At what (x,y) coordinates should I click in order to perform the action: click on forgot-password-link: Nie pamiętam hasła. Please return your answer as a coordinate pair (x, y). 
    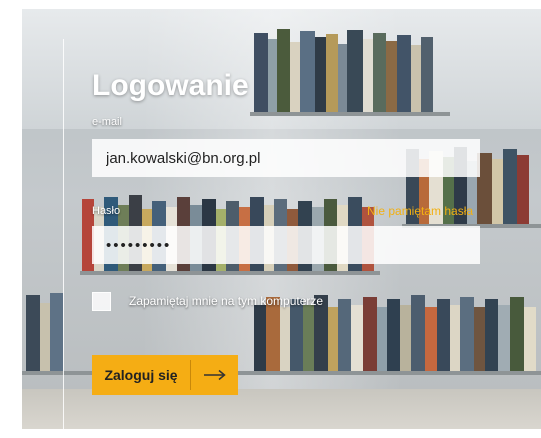
    Looking at the image, I should click on (420, 211).